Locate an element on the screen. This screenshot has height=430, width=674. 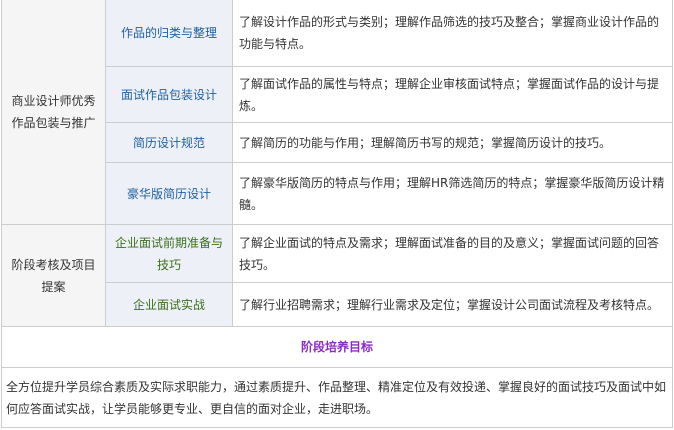
title-label: 面试作品包装设计 is located at coordinates (168, 94).